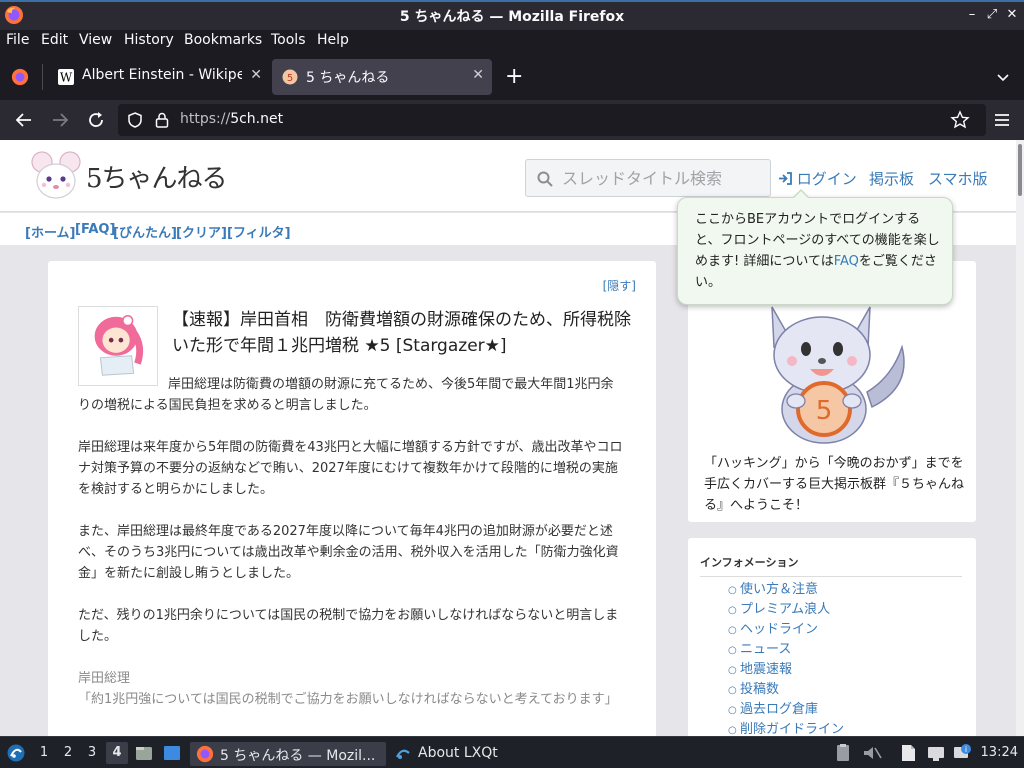 This screenshot has width=1024, height=768. Describe the element at coordinates (201, 231) in the screenshot. I see `subnav-clear: [クリア]` at that location.